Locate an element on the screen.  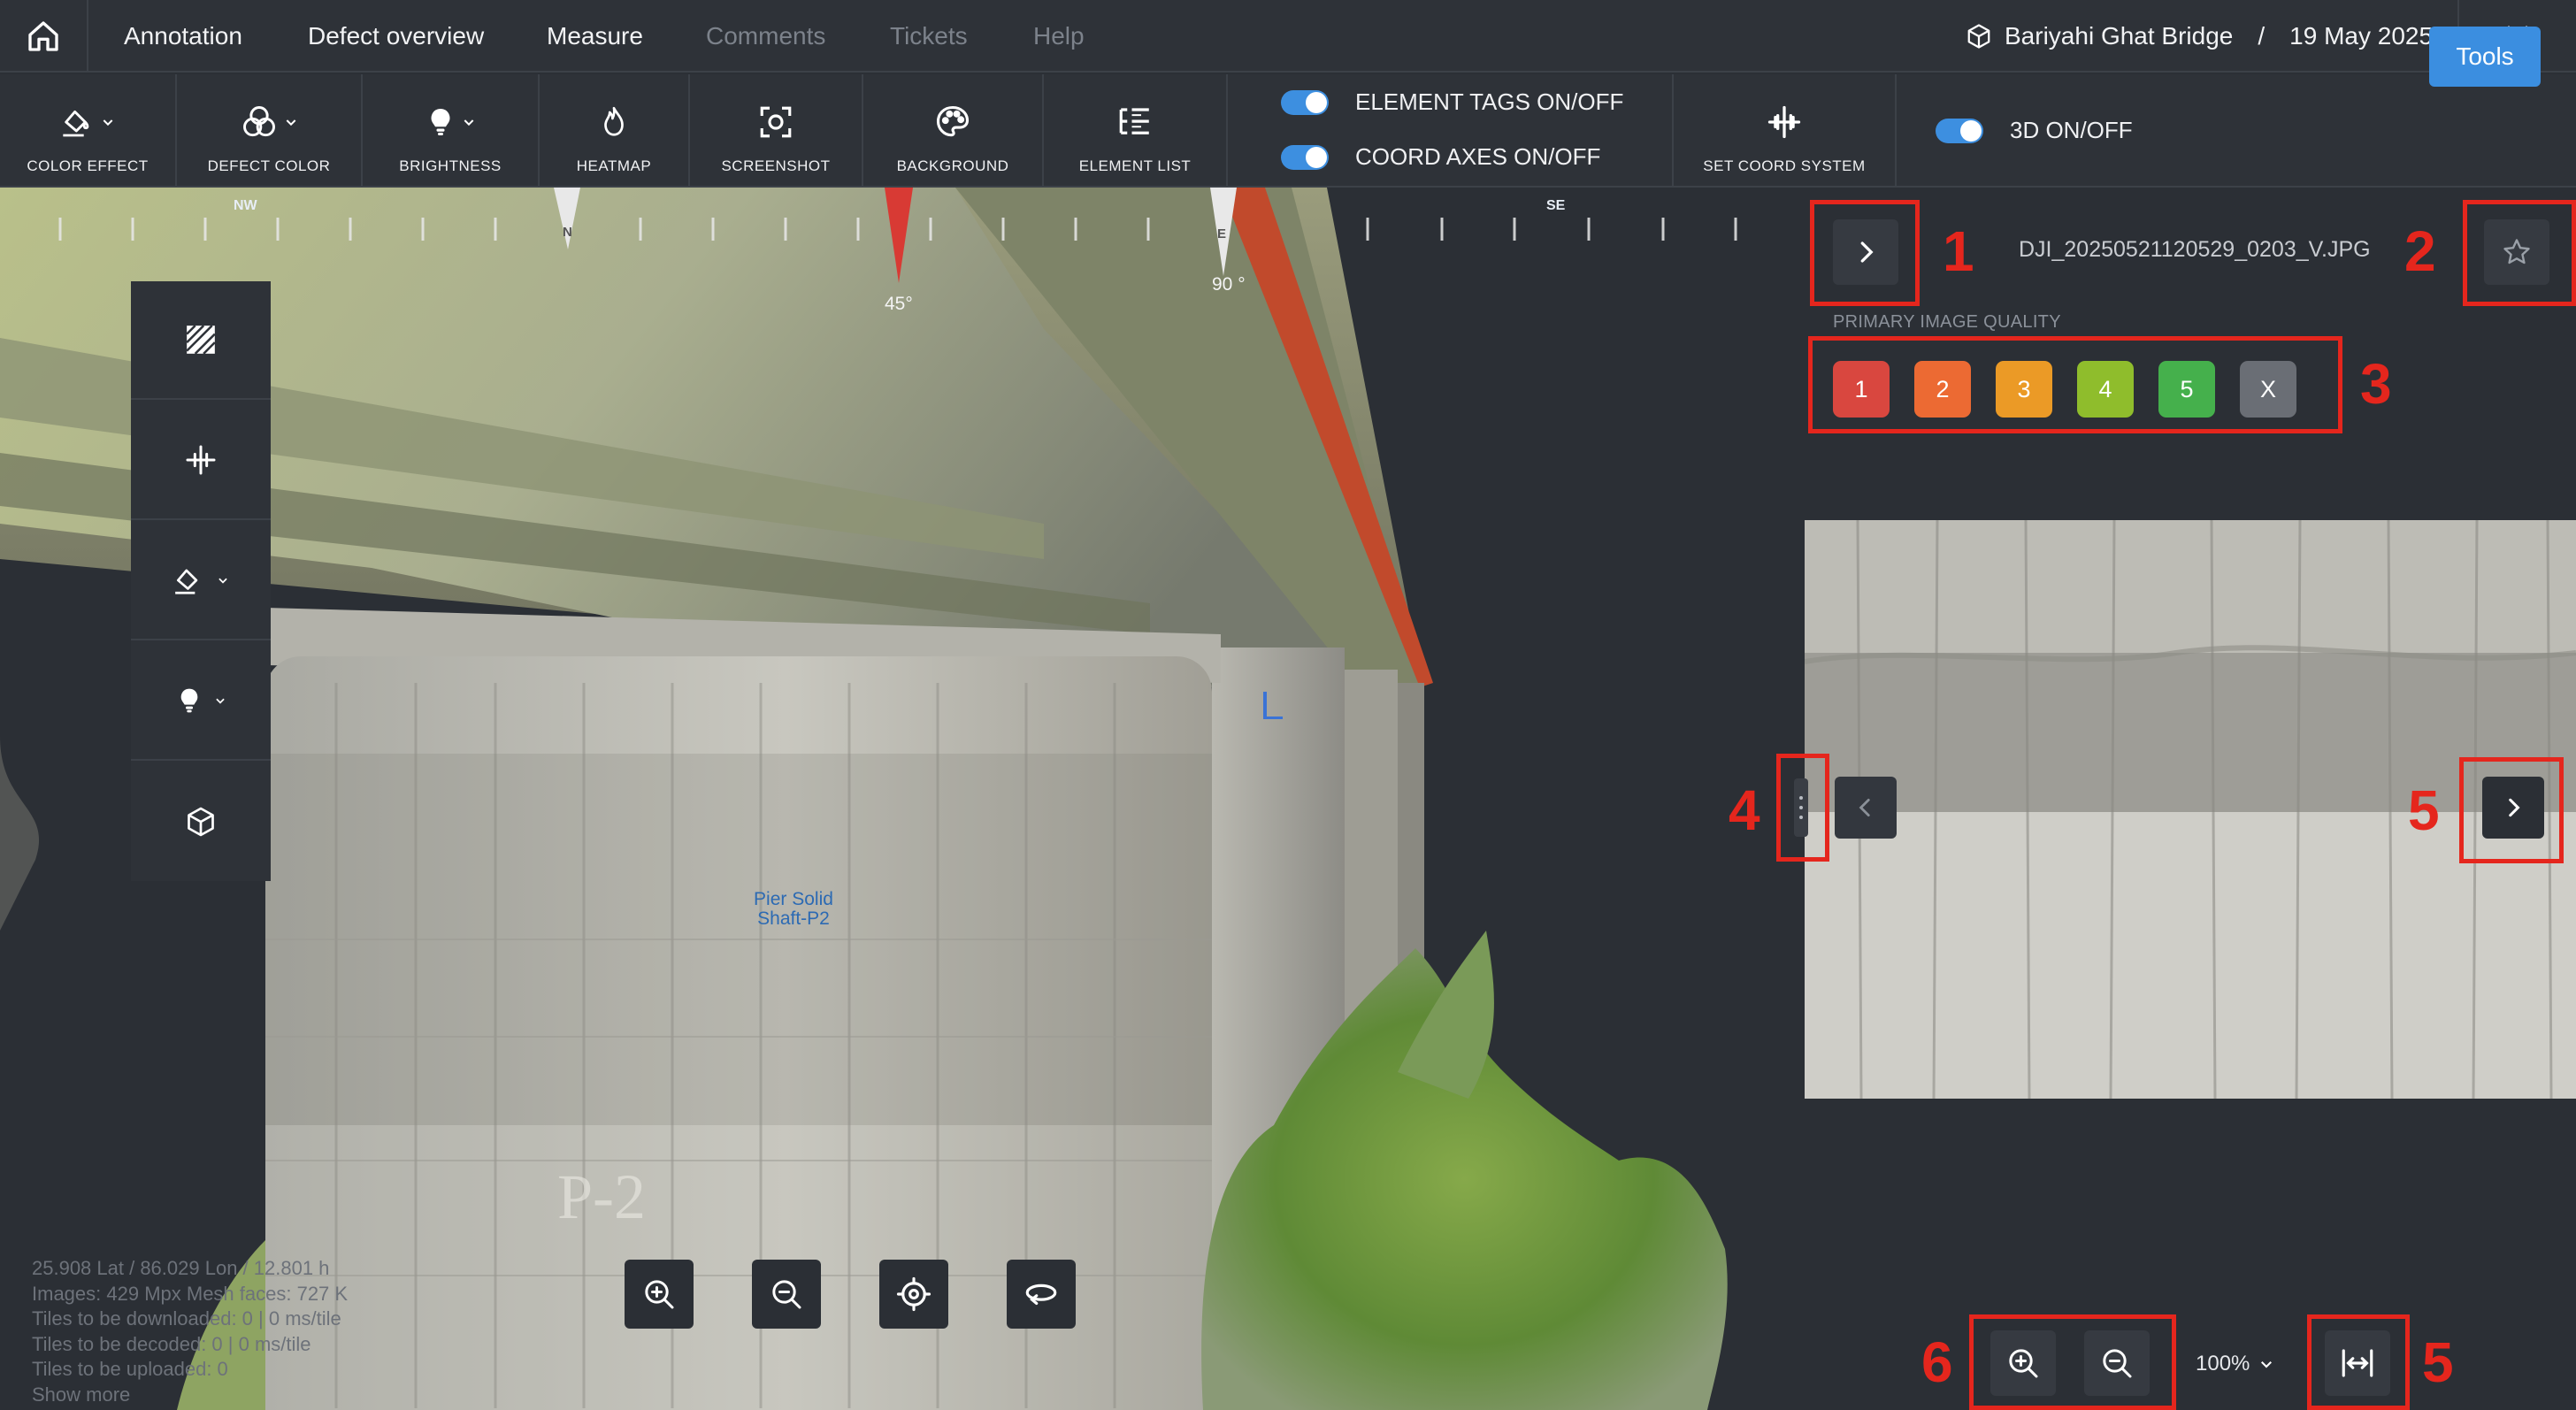
toggle-group: ELEMENT TAGS ON/OFF COORD AXES ON/OFF is located at coordinates (1451, 131).